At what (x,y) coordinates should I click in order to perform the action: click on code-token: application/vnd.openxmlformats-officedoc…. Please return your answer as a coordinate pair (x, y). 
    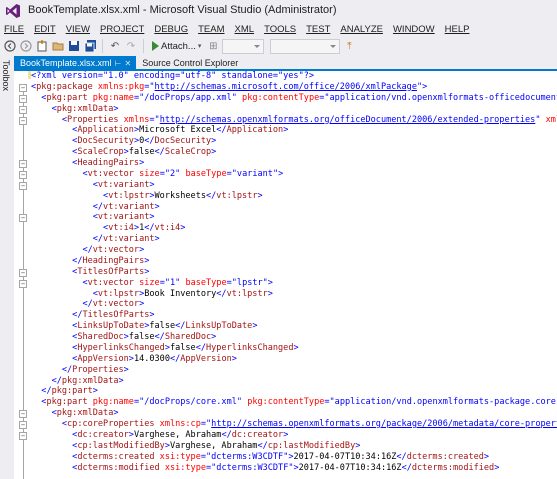
    Looking at the image, I should click on (443, 97).